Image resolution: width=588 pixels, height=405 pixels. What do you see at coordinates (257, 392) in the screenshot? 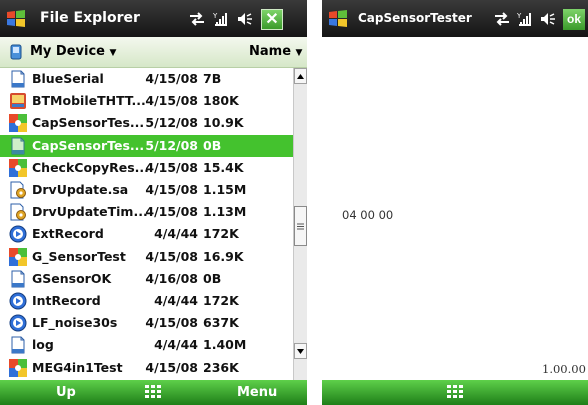
I see `menu-softkey: Menu` at bounding box center [257, 392].